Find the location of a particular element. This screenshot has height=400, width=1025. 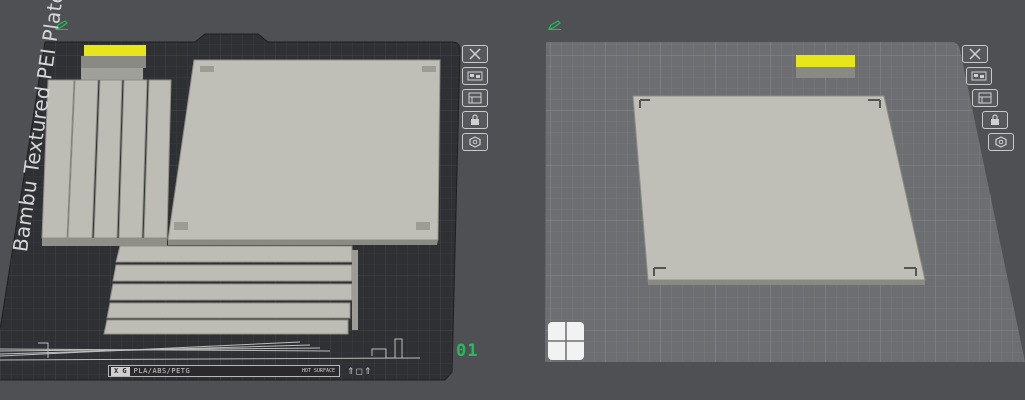

material-text: PLA/ABS/PETG is located at coordinates (162, 371).